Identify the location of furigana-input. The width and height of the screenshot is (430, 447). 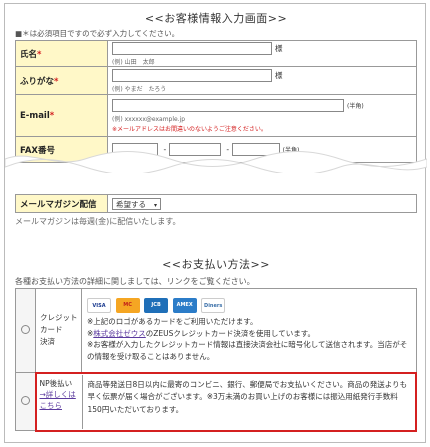
(192, 75).